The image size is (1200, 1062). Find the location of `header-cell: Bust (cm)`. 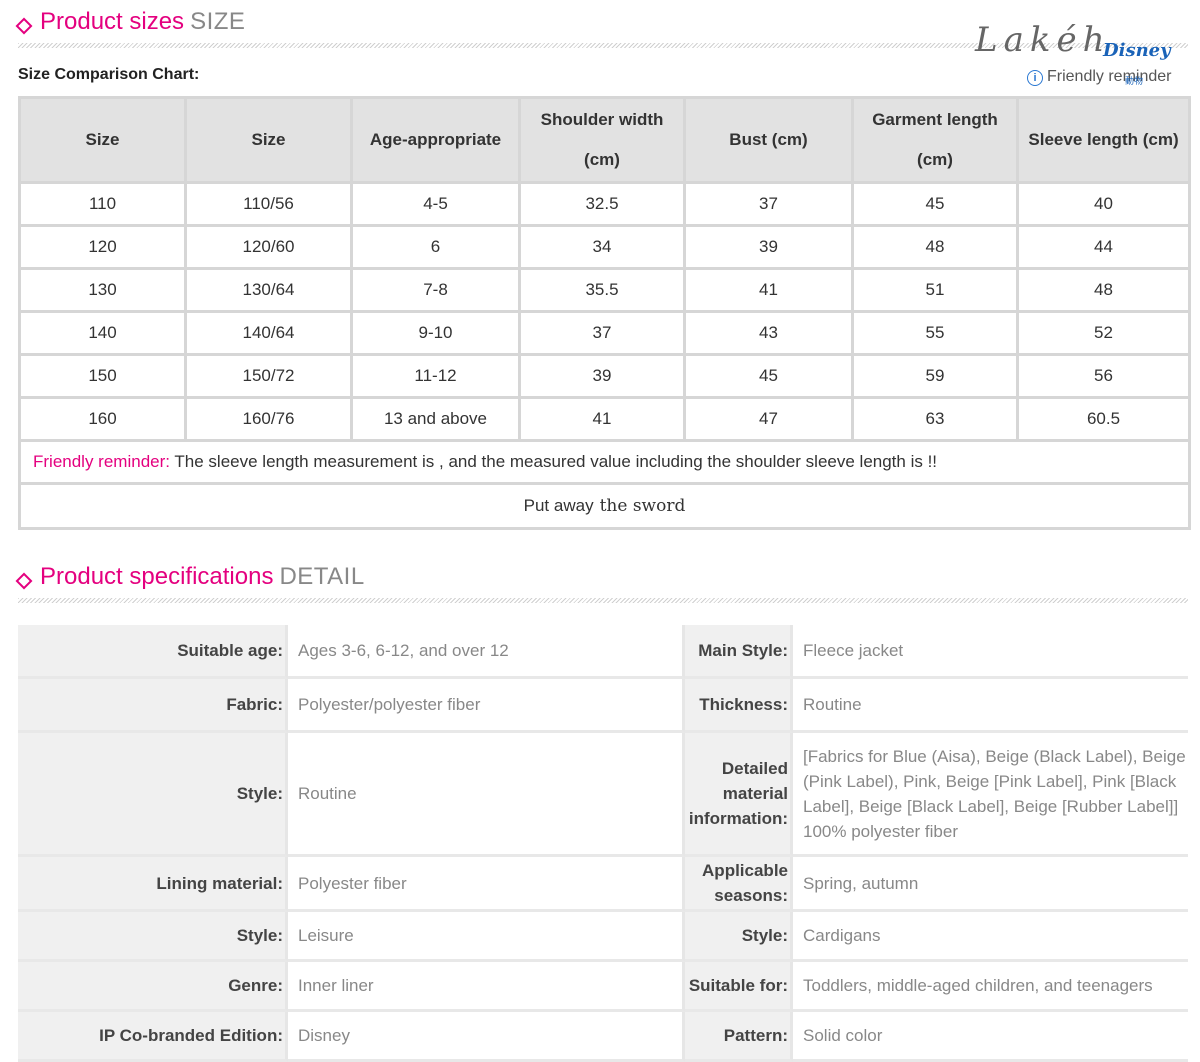

header-cell: Bust (cm) is located at coordinates (768, 140).